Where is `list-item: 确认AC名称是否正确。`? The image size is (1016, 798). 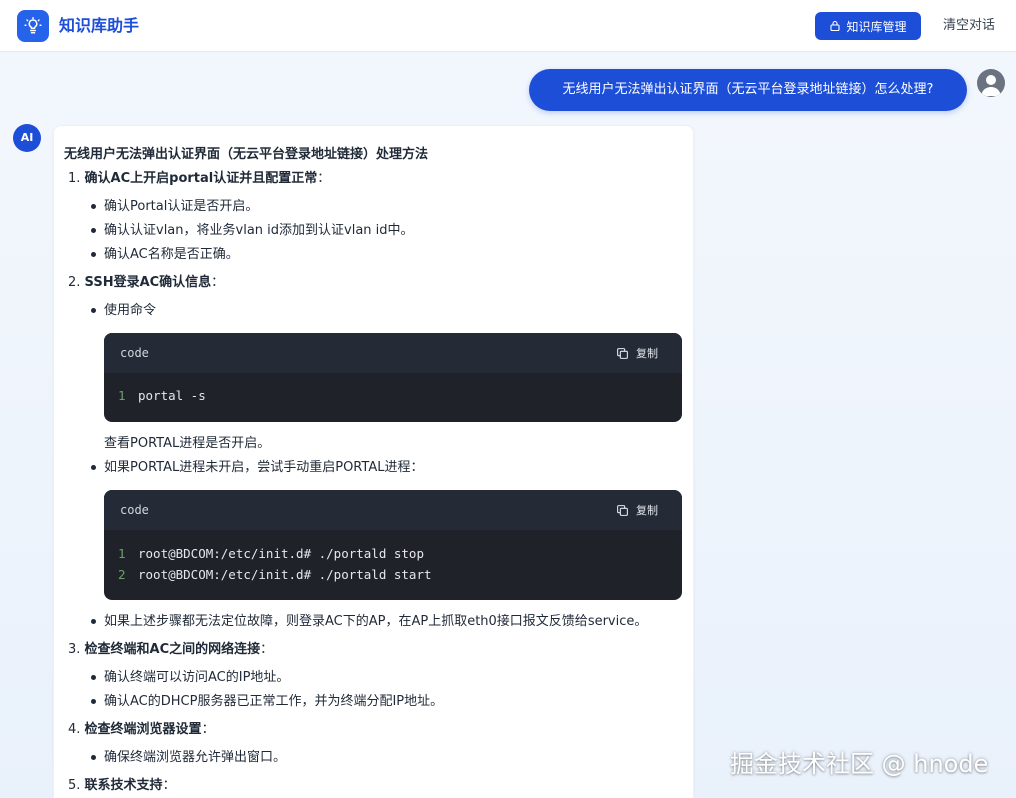 list-item: 确认AC名称是否正确。 is located at coordinates (171, 254).